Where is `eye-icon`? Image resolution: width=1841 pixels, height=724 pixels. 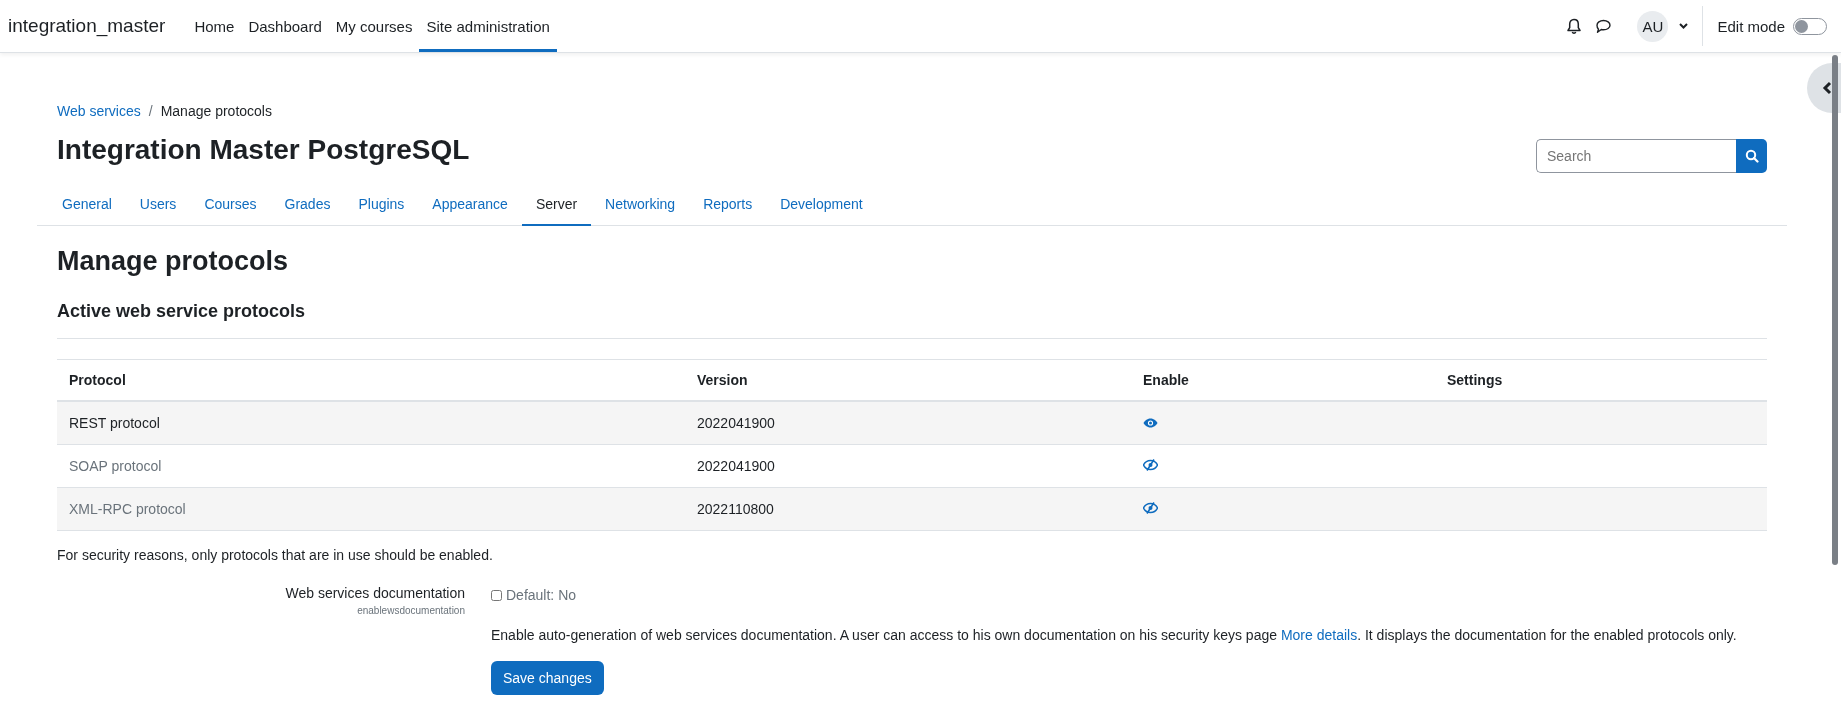 eye-icon is located at coordinates (1150, 423).